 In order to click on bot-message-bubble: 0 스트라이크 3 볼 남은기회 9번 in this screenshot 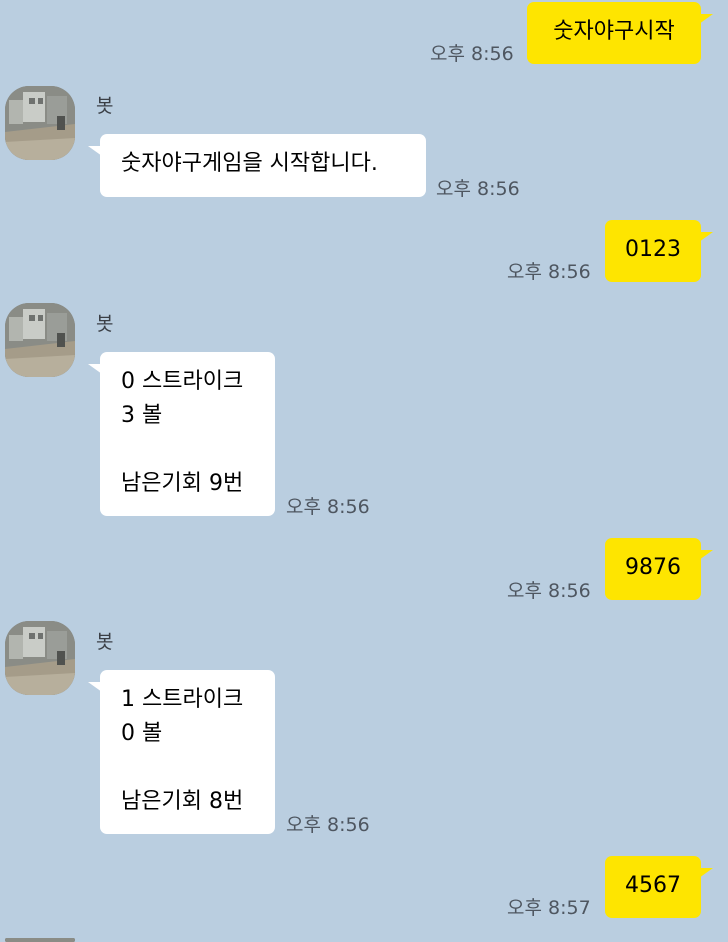, I will do `click(181, 434)`.